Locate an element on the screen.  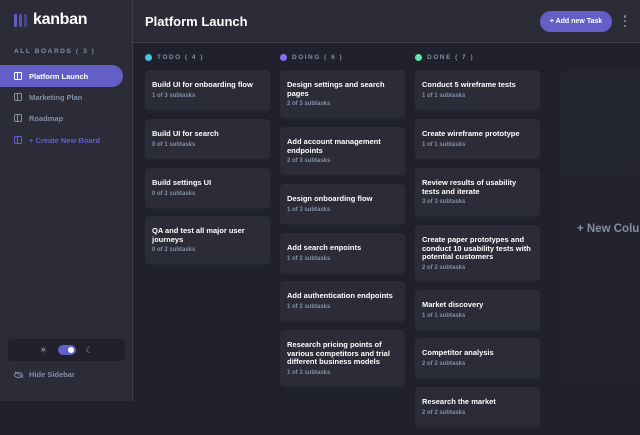
sidebar-item-label: Roadmap is located at coordinates (46, 118).